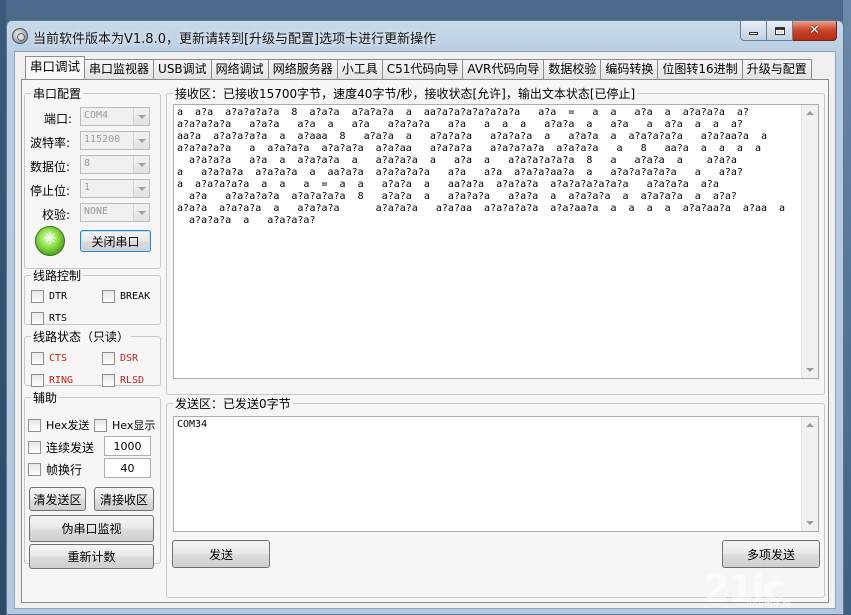 This screenshot has width=851, height=615. I want to click on frame-value-input: 40, so click(127, 468).